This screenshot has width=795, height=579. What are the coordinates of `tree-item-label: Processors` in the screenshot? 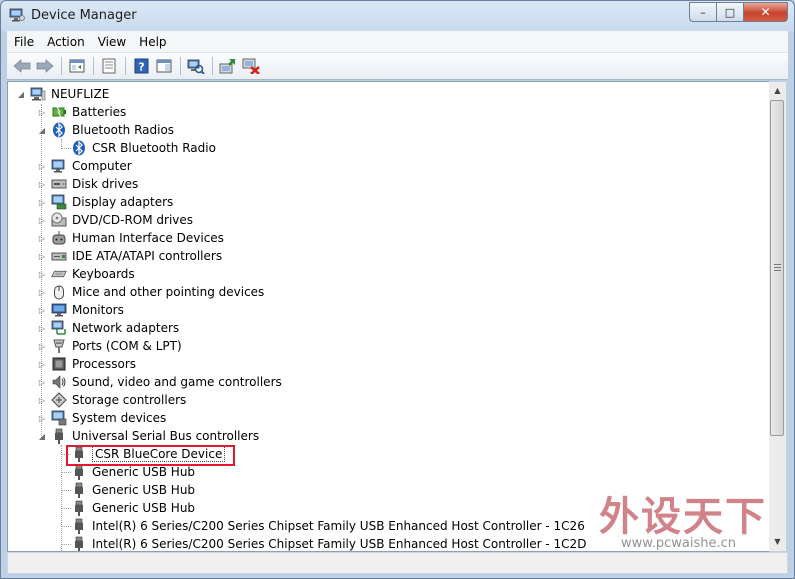 It's located at (104, 364).